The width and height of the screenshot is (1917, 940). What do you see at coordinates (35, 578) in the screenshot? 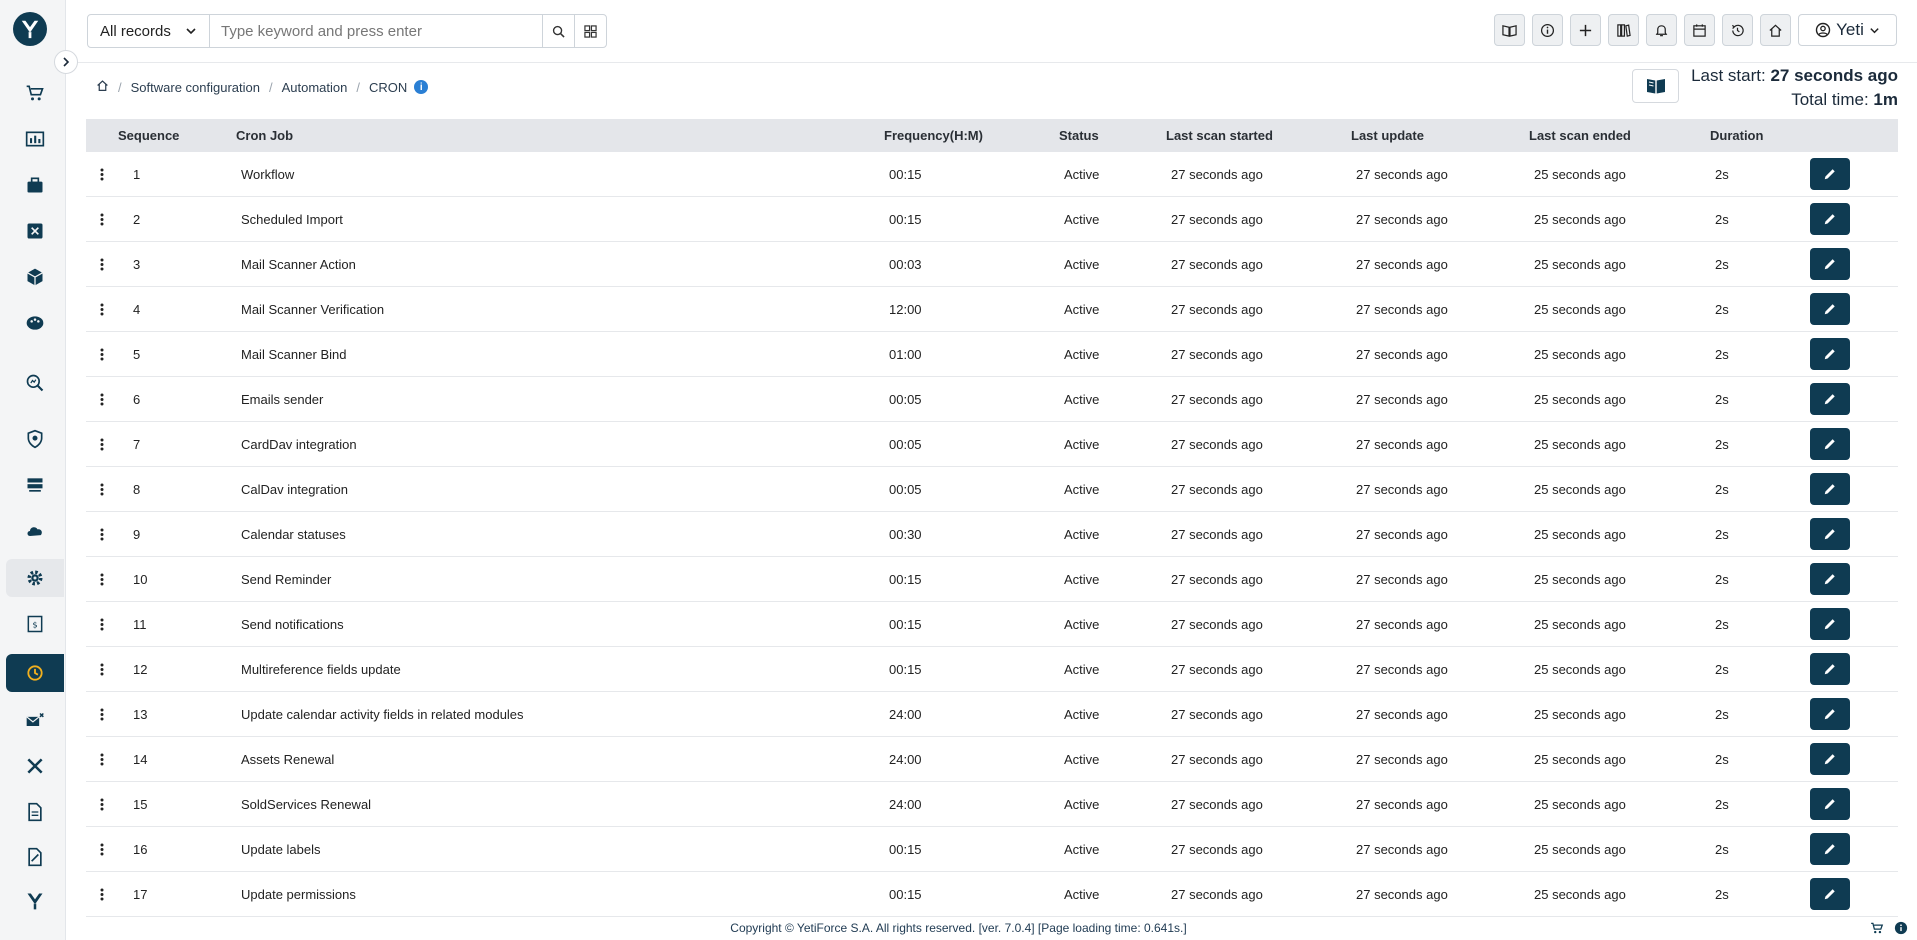
I see `gear-icon` at bounding box center [35, 578].